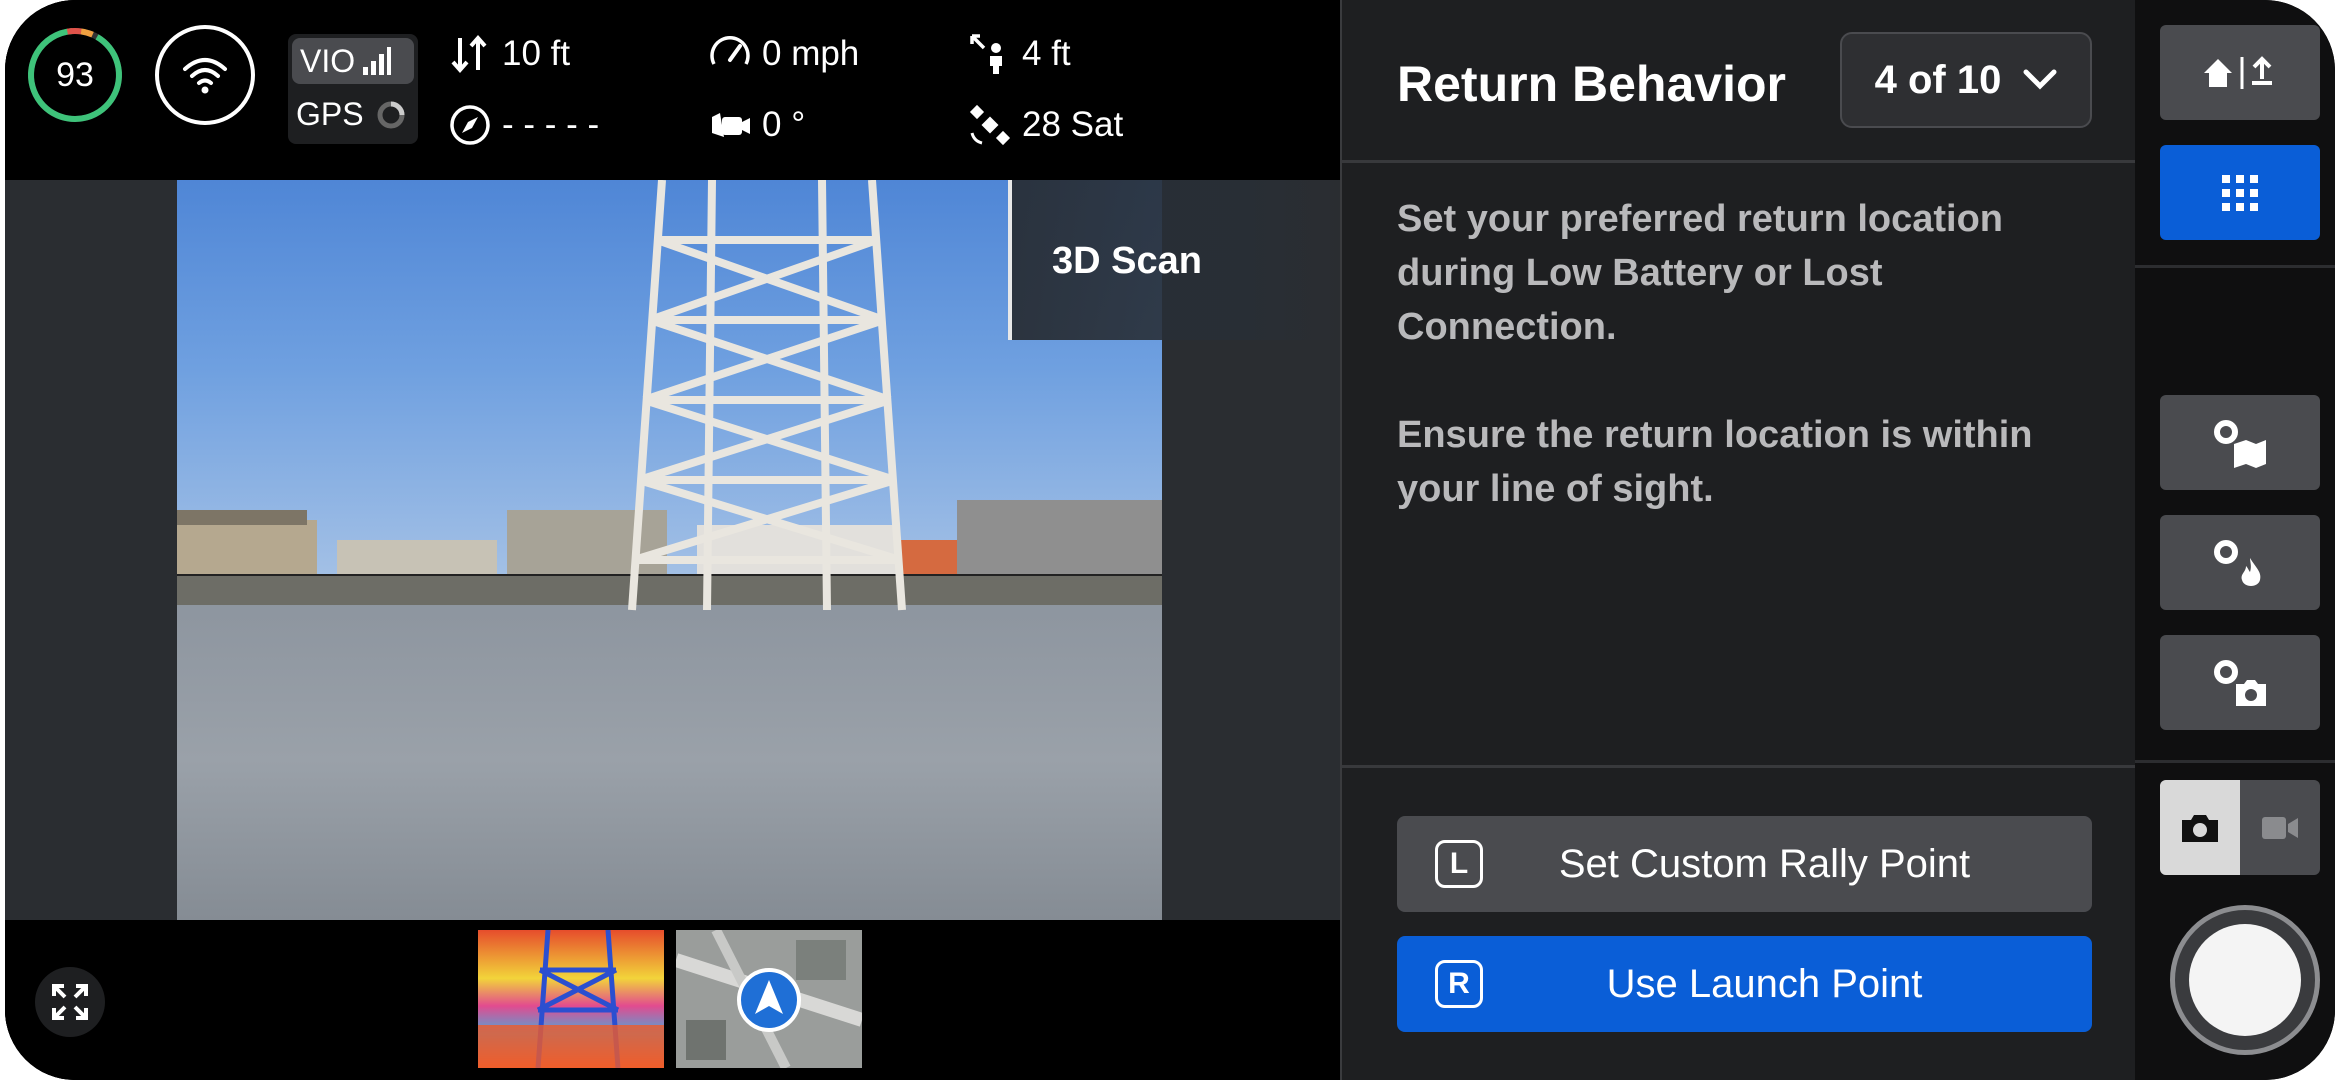 This screenshot has width=2340, height=1080. What do you see at coordinates (470, 125) in the screenshot?
I see `compass-icon` at bounding box center [470, 125].